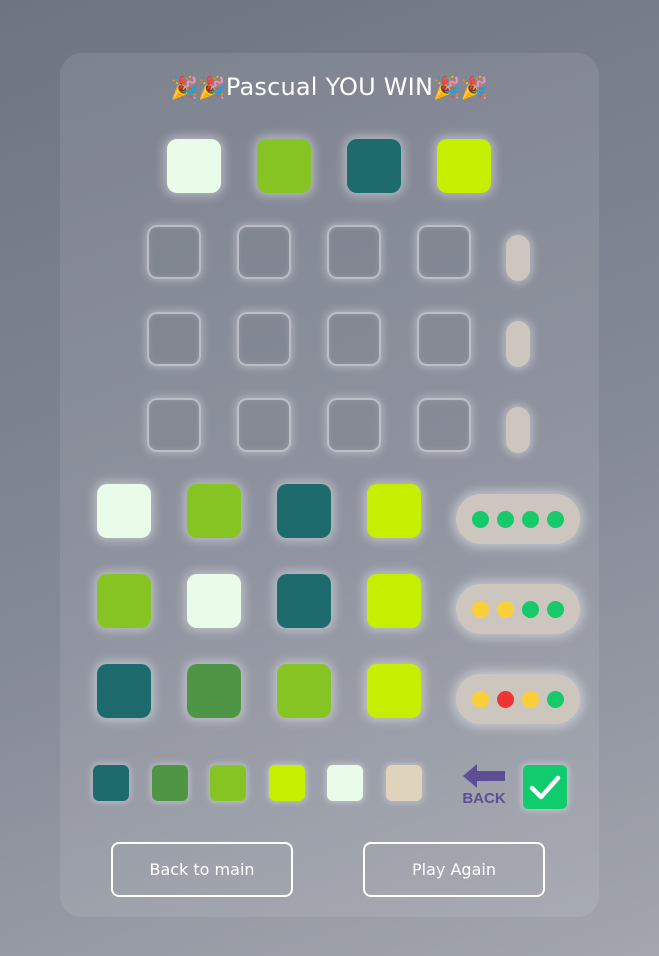 Image resolution: width=659 pixels, height=956 pixels. I want to click on back-button: BACK, so click(484, 787).